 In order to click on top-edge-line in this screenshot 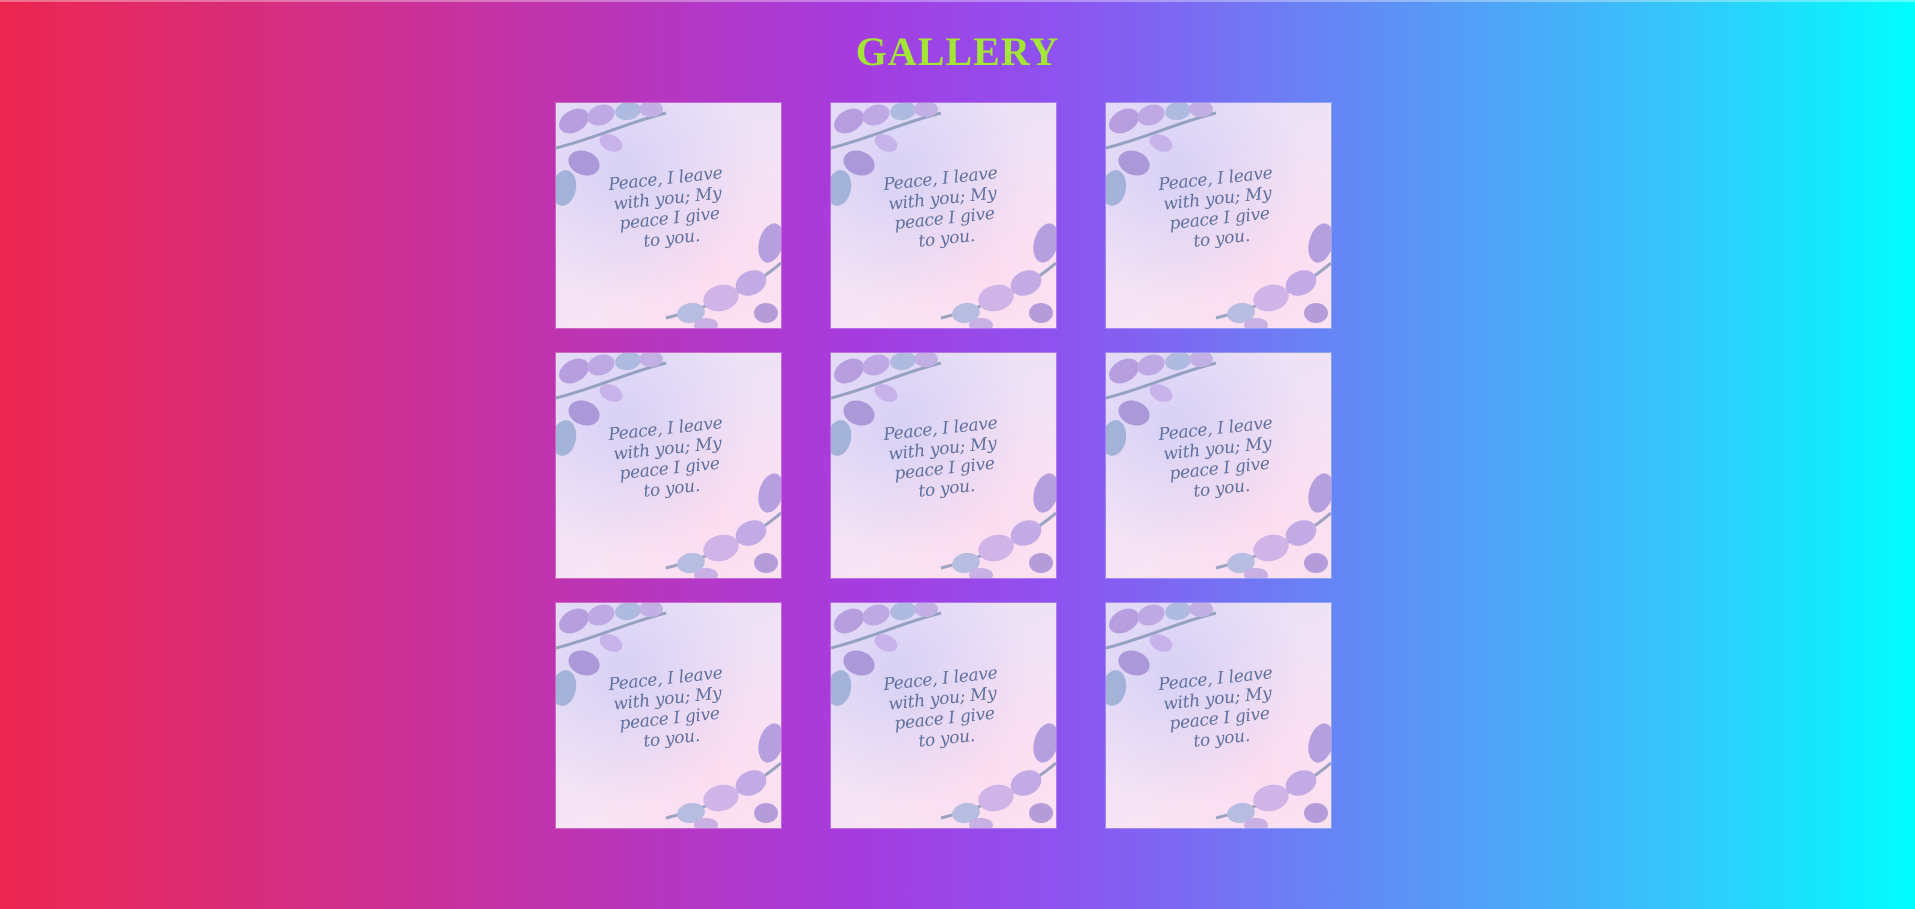, I will do `click(957, 1)`.